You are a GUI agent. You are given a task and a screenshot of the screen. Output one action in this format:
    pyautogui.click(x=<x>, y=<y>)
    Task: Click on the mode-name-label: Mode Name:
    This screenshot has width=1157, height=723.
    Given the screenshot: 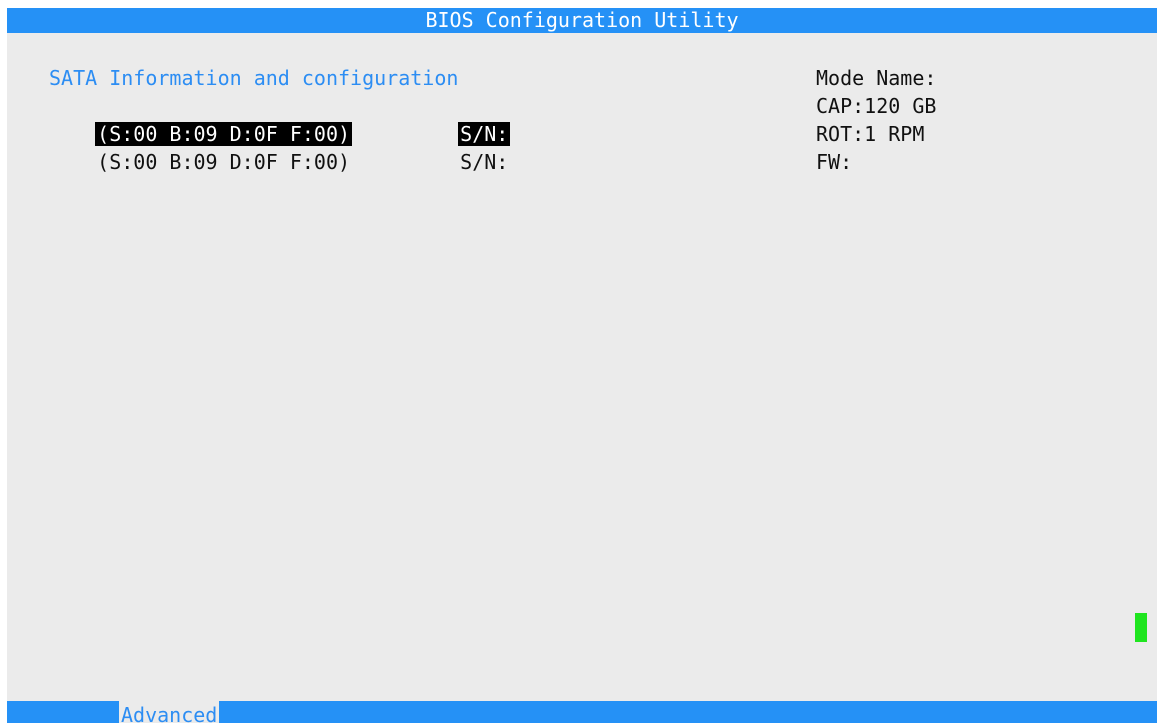 What is the action you would take?
    pyautogui.click(x=876, y=78)
    